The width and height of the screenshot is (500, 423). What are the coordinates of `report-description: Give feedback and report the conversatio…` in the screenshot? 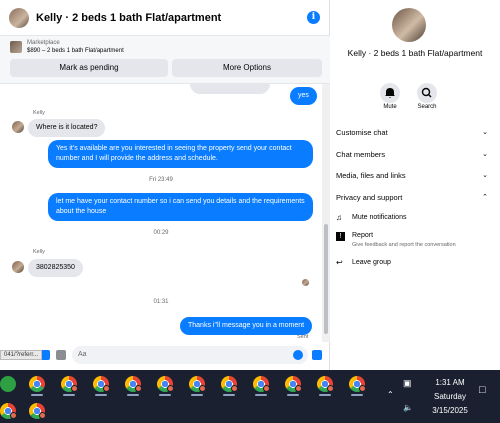 It's located at (404, 245).